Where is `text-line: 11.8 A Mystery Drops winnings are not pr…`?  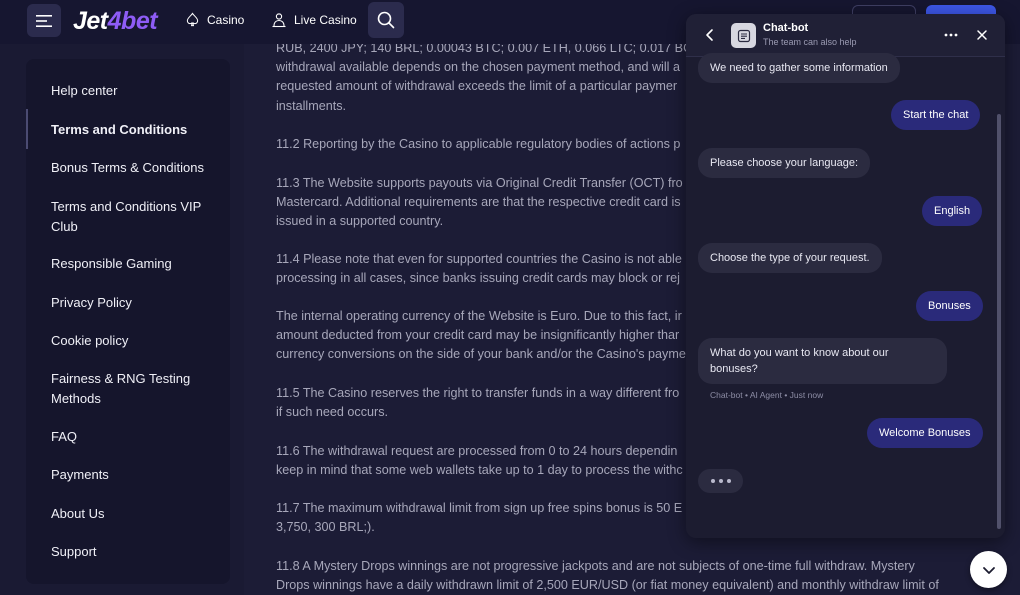
text-line: 11.8 A Mystery Drops winnings are not pr… is located at coordinates (595, 566).